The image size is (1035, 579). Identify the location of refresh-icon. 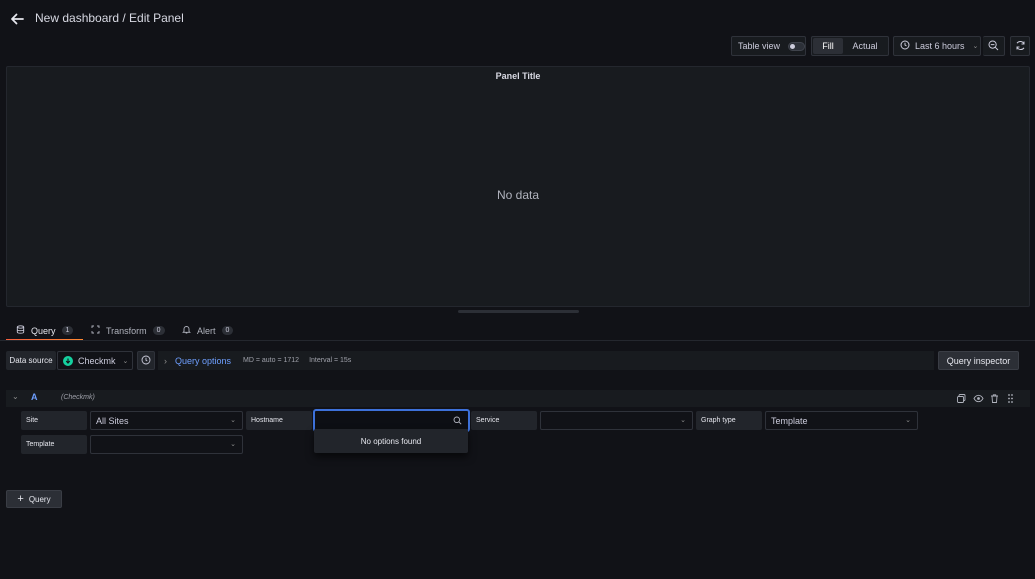
(1020, 46).